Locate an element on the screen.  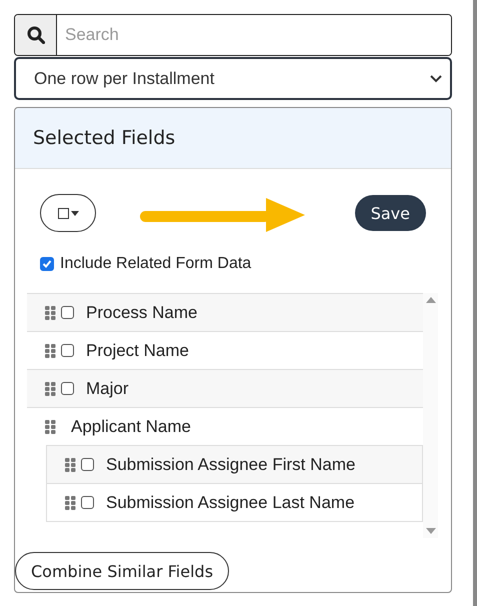
caret-icon is located at coordinates (74, 213).